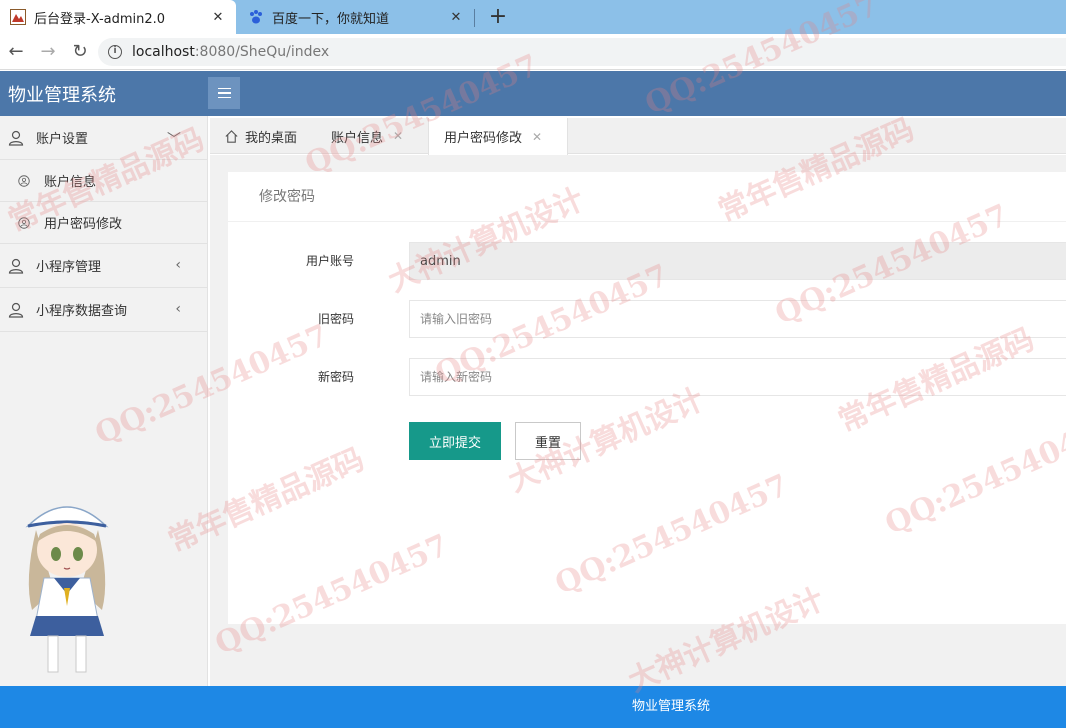  What do you see at coordinates (582, 52) in the screenshot?
I see `url-field: i localhost:8080/SheQu/index` at bounding box center [582, 52].